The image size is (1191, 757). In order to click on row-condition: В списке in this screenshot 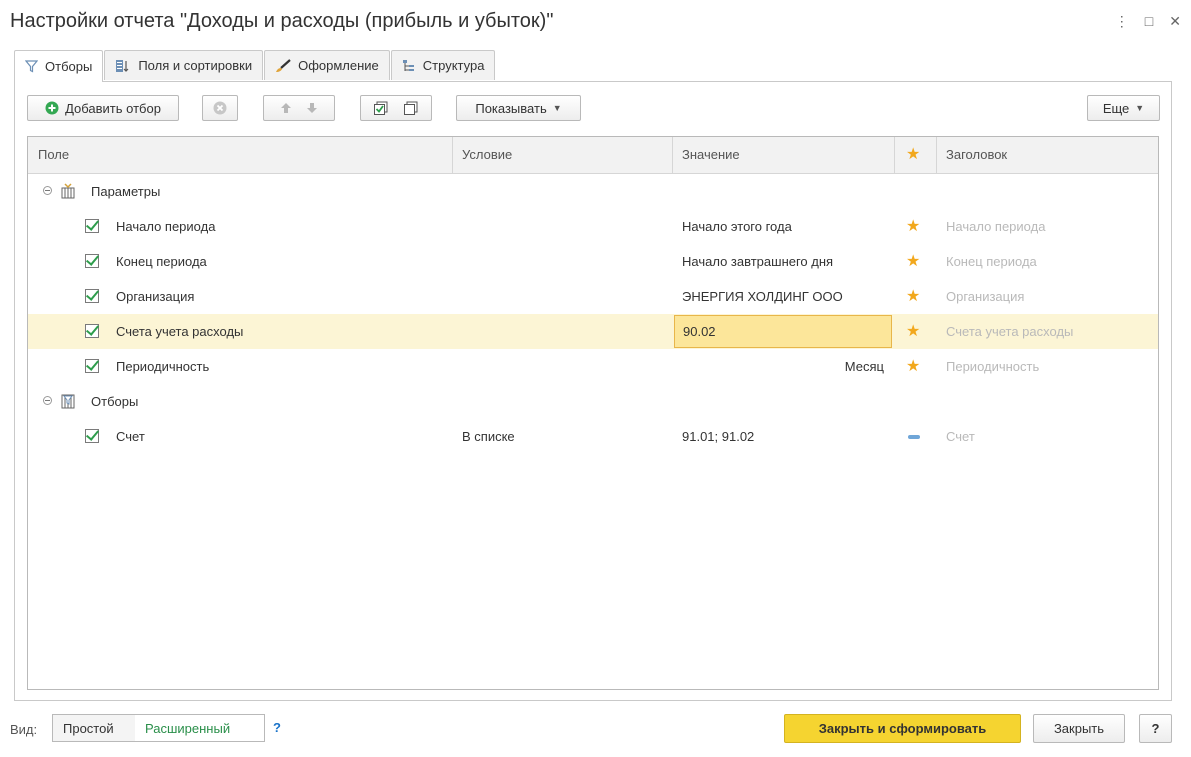, I will do `click(488, 436)`.